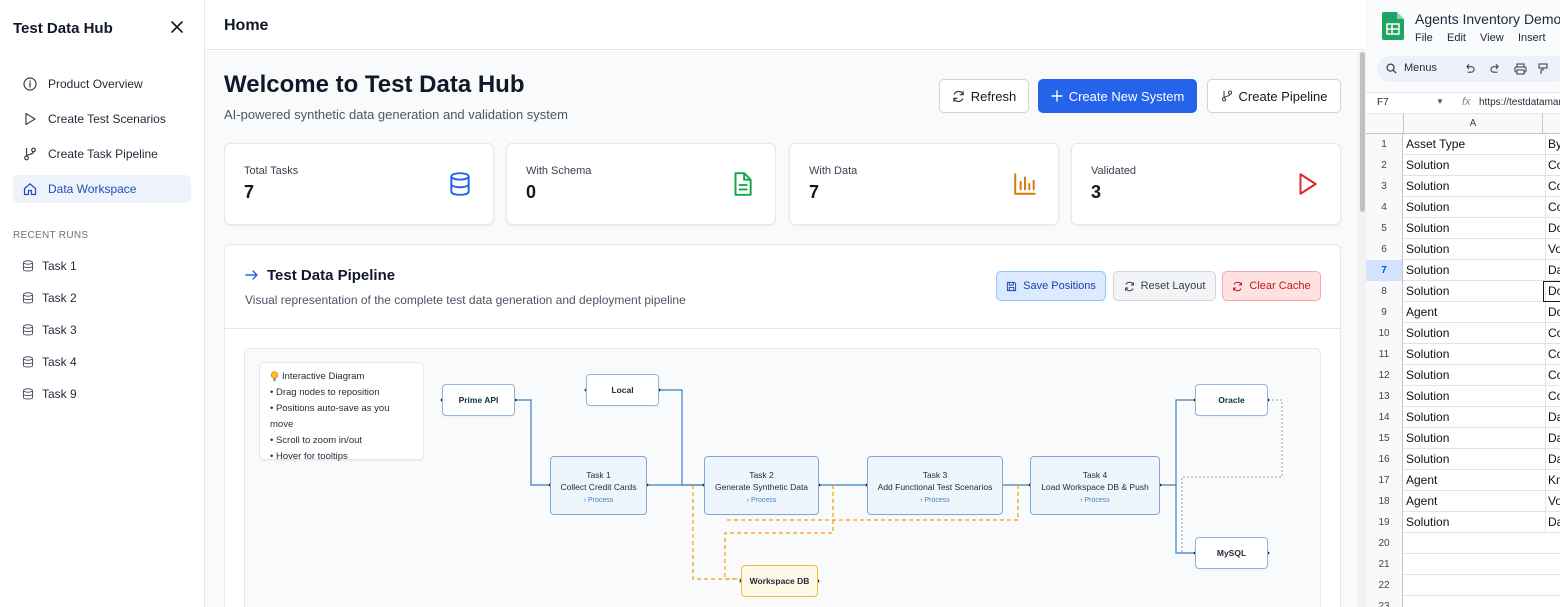 This screenshot has width=1560, height=607. I want to click on node-task-2: Task 2 Generate Synthetic Data › Process, so click(761, 485).